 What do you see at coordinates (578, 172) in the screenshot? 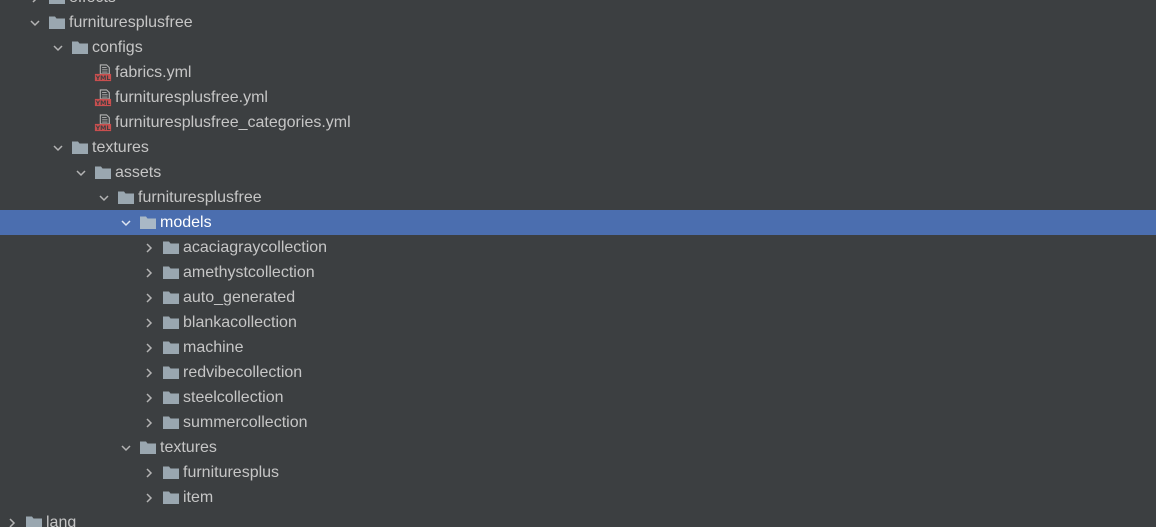
I see `tree-row-assets: assets` at bounding box center [578, 172].